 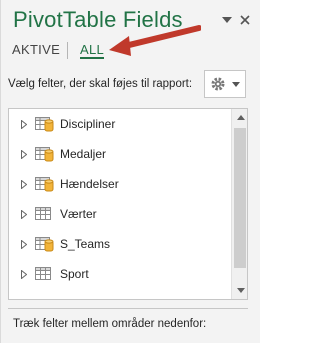 What do you see at coordinates (78, 214) in the screenshot?
I see `field-label: Værter` at bounding box center [78, 214].